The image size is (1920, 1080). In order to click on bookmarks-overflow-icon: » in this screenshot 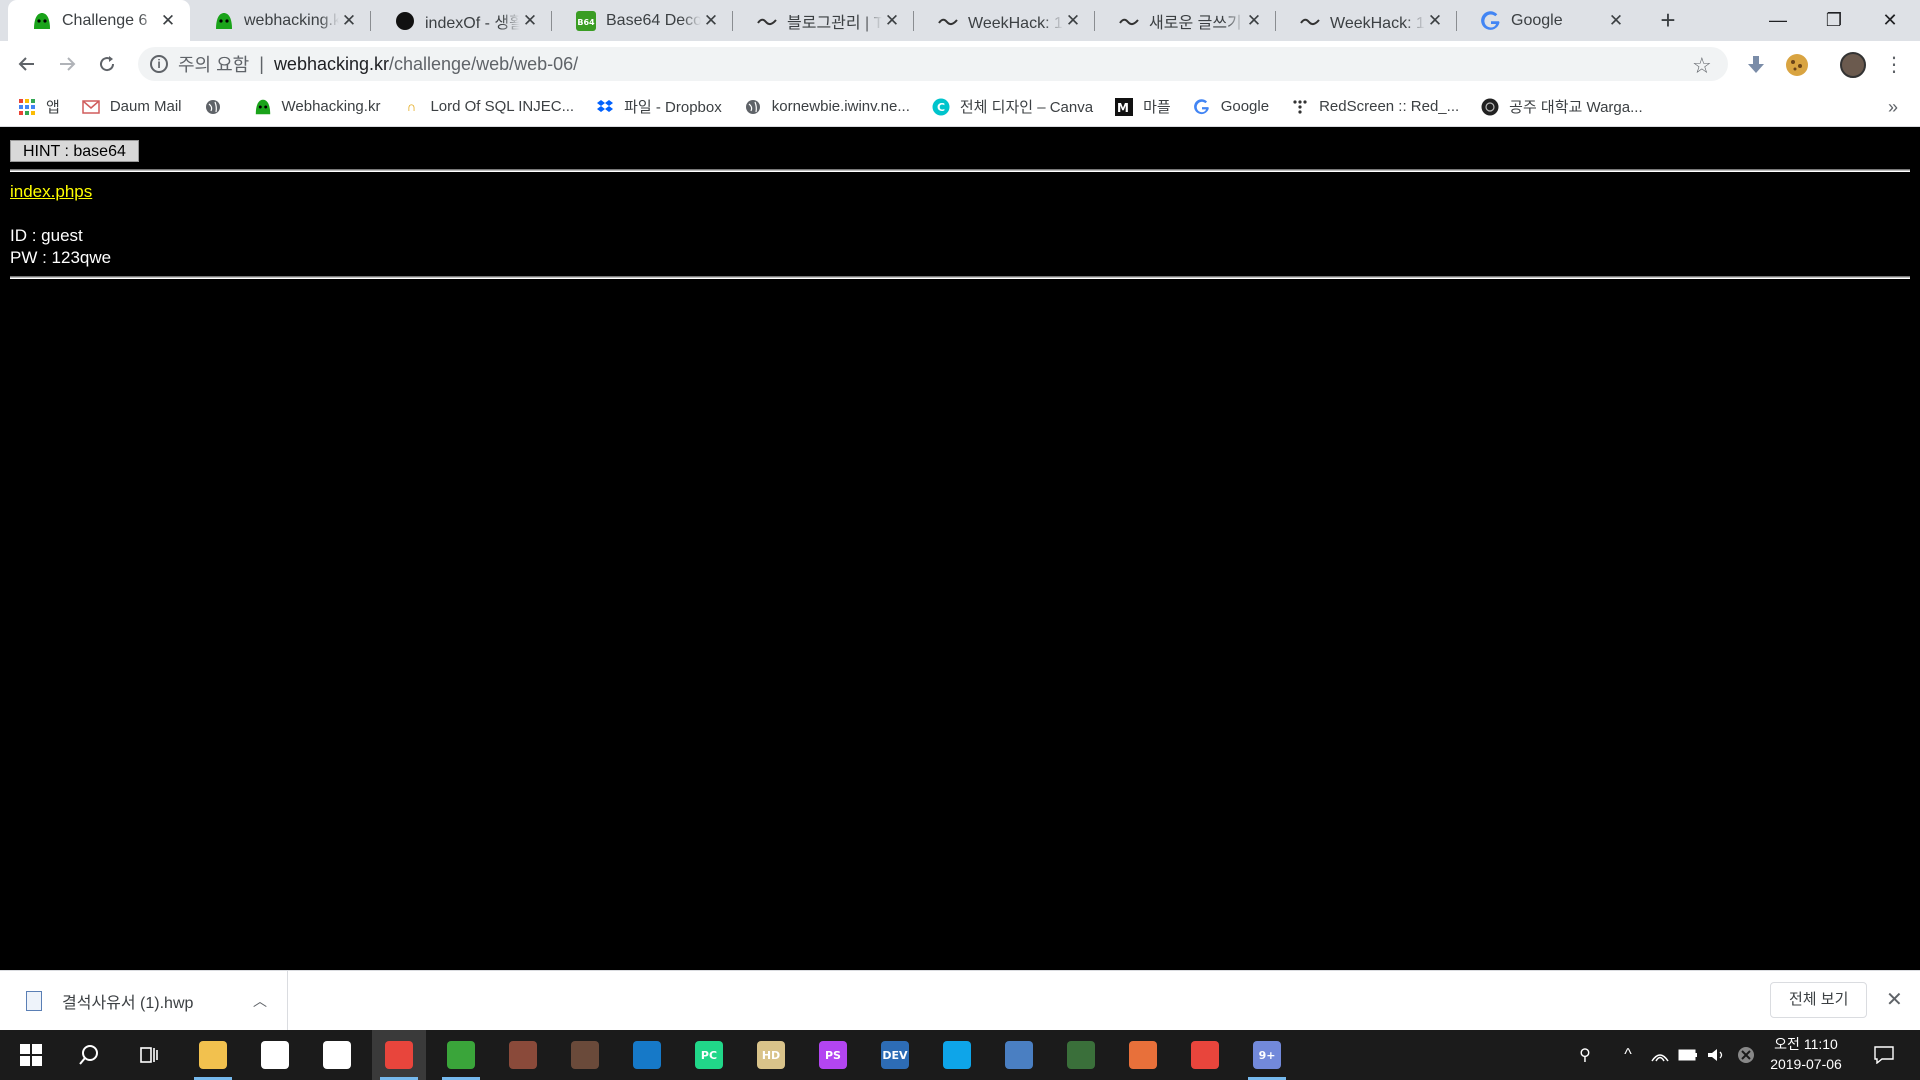, I will do `click(1893, 107)`.